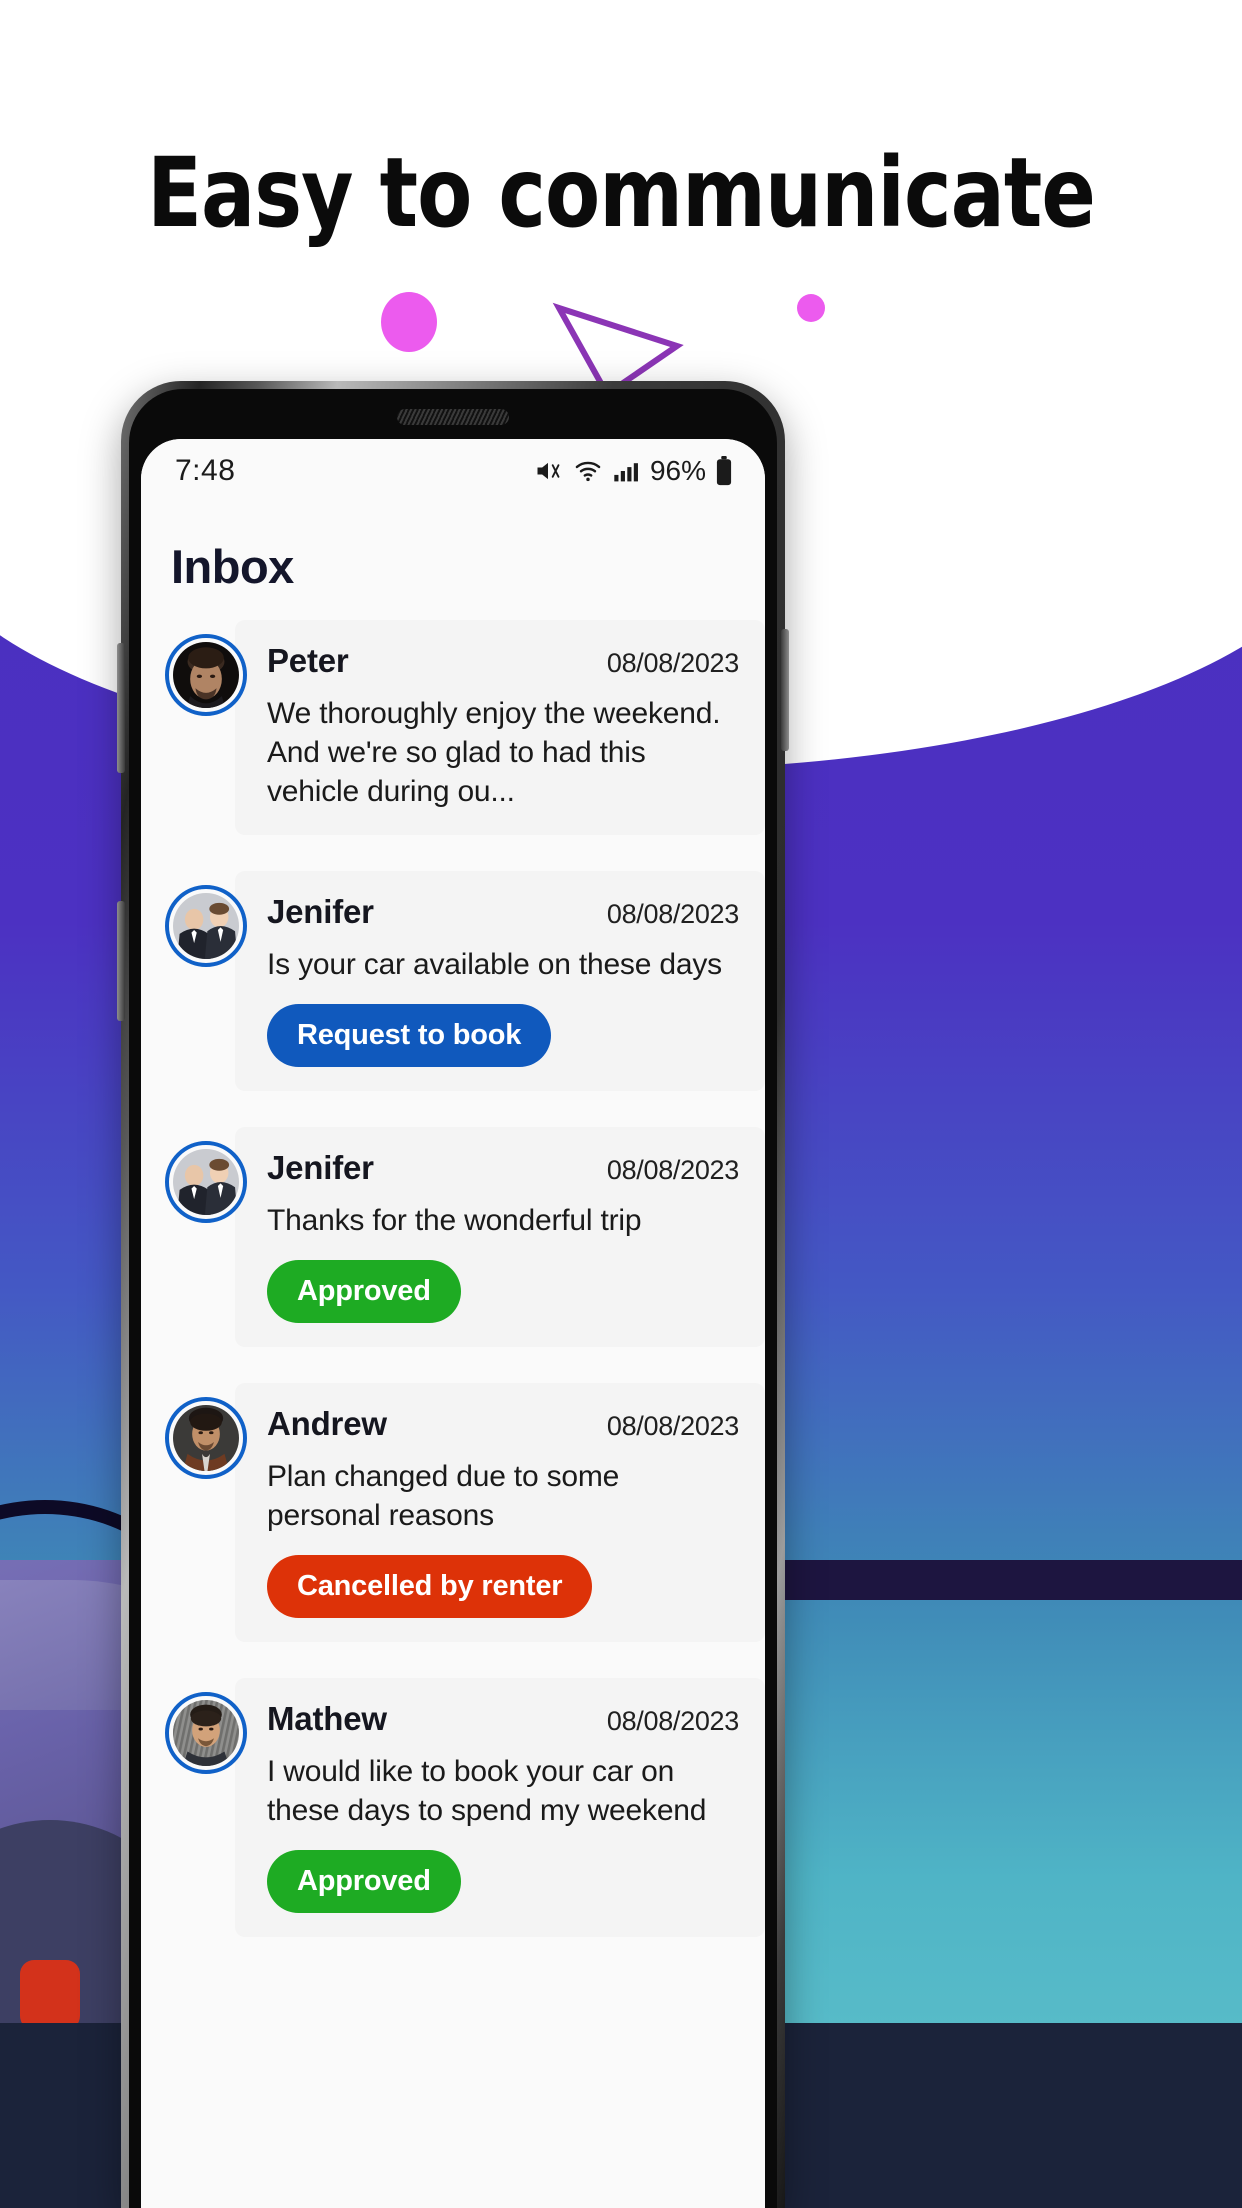 This screenshot has height=2208, width=1242. Describe the element at coordinates (327, 1423) in the screenshot. I see `sender-name: Andrew` at that location.